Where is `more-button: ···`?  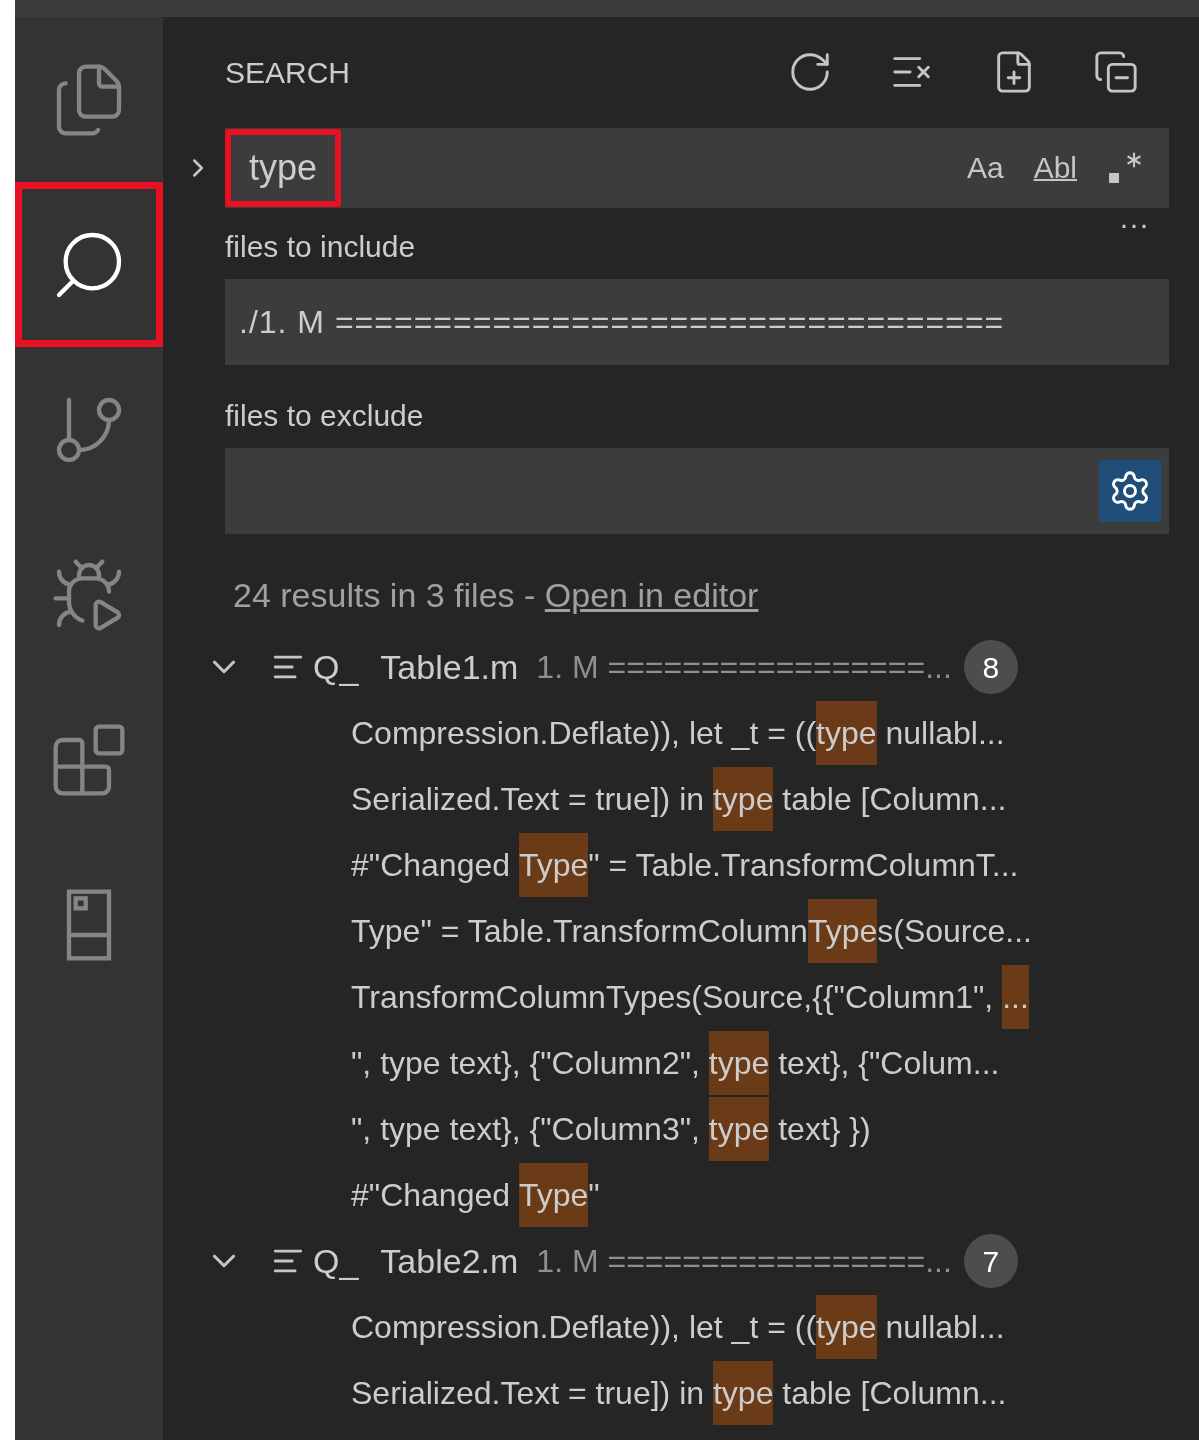 more-button: ··· is located at coordinates (1134, 224).